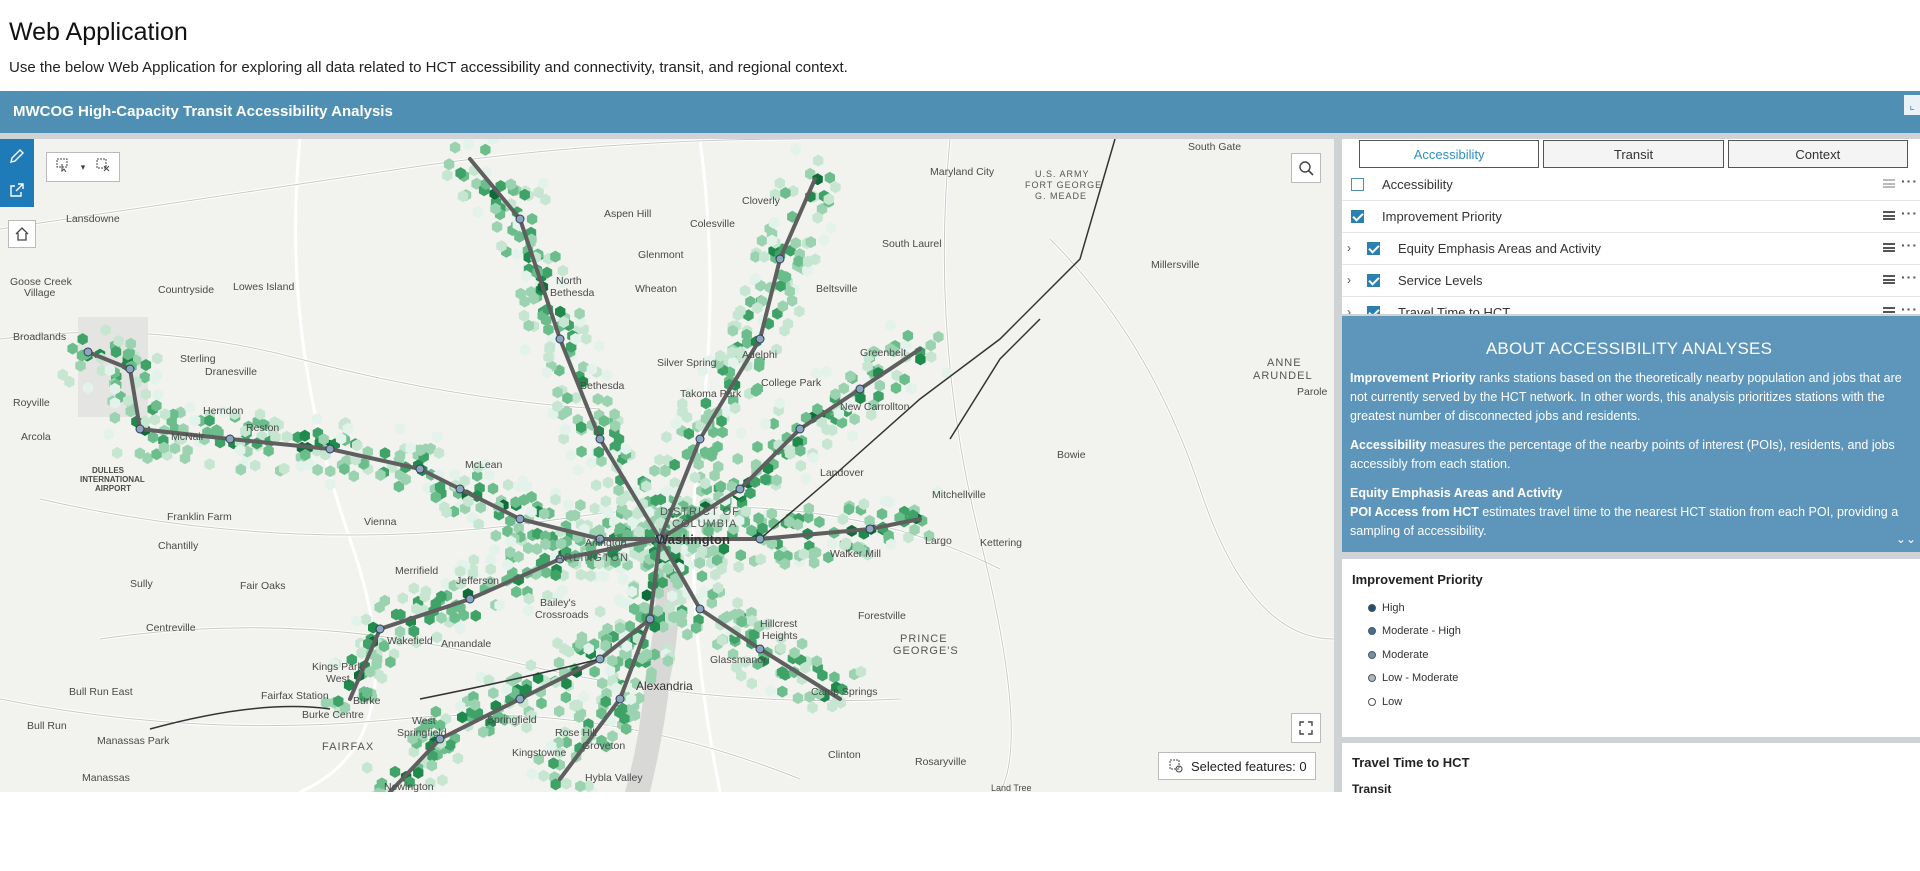 The width and height of the screenshot is (1920, 871). Describe the element at coordinates (1631, 305) in the screenshot. I see `layer-row: › Travel Time to HCT ···` at that location.